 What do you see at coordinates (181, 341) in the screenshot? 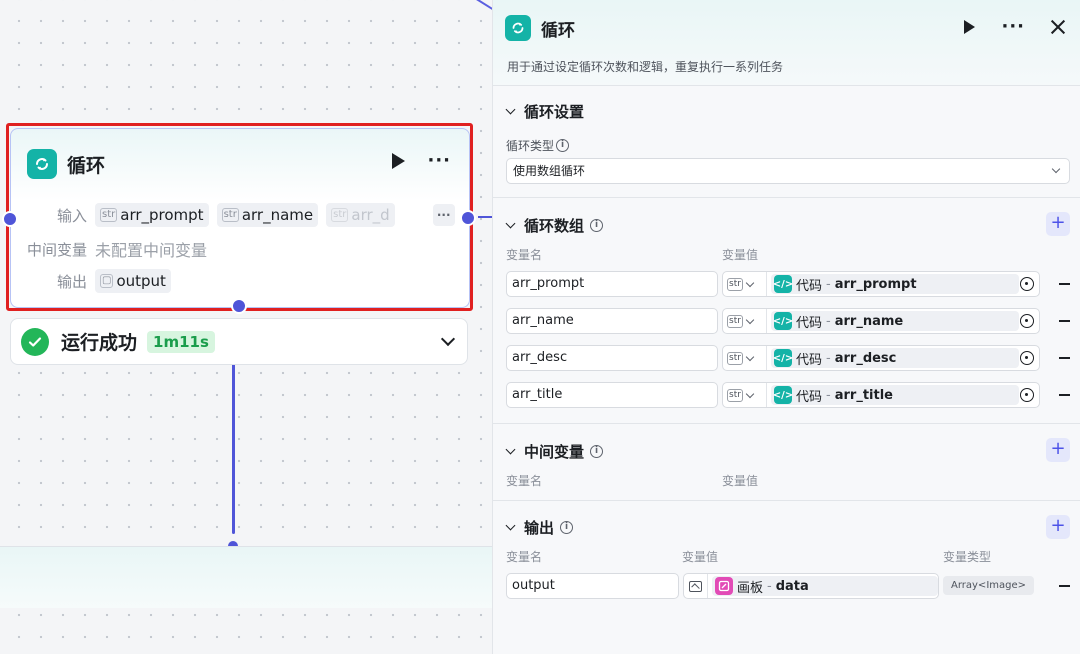
I see `duration-badge: 1m11s` at bounding box center [181, 341].